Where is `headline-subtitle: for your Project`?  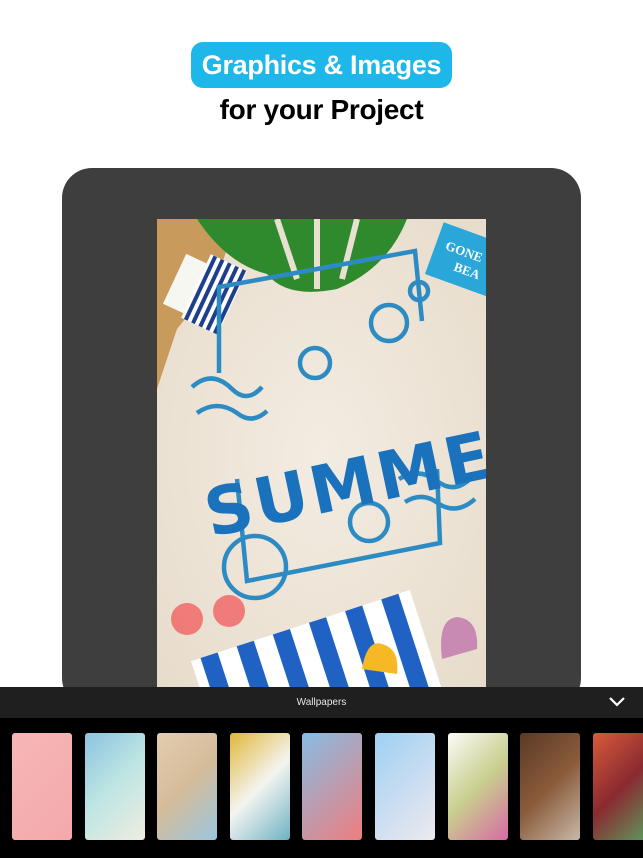 headline-subtitle: for your Project is located at coordinates (321, 109).